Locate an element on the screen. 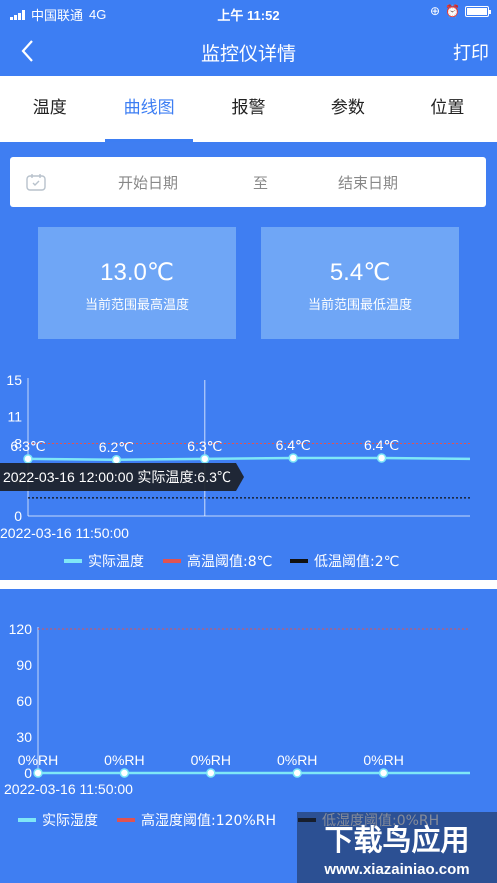 The height and width of the screenshot is (883, 497). section-divider is located at coordinates (248, 584).